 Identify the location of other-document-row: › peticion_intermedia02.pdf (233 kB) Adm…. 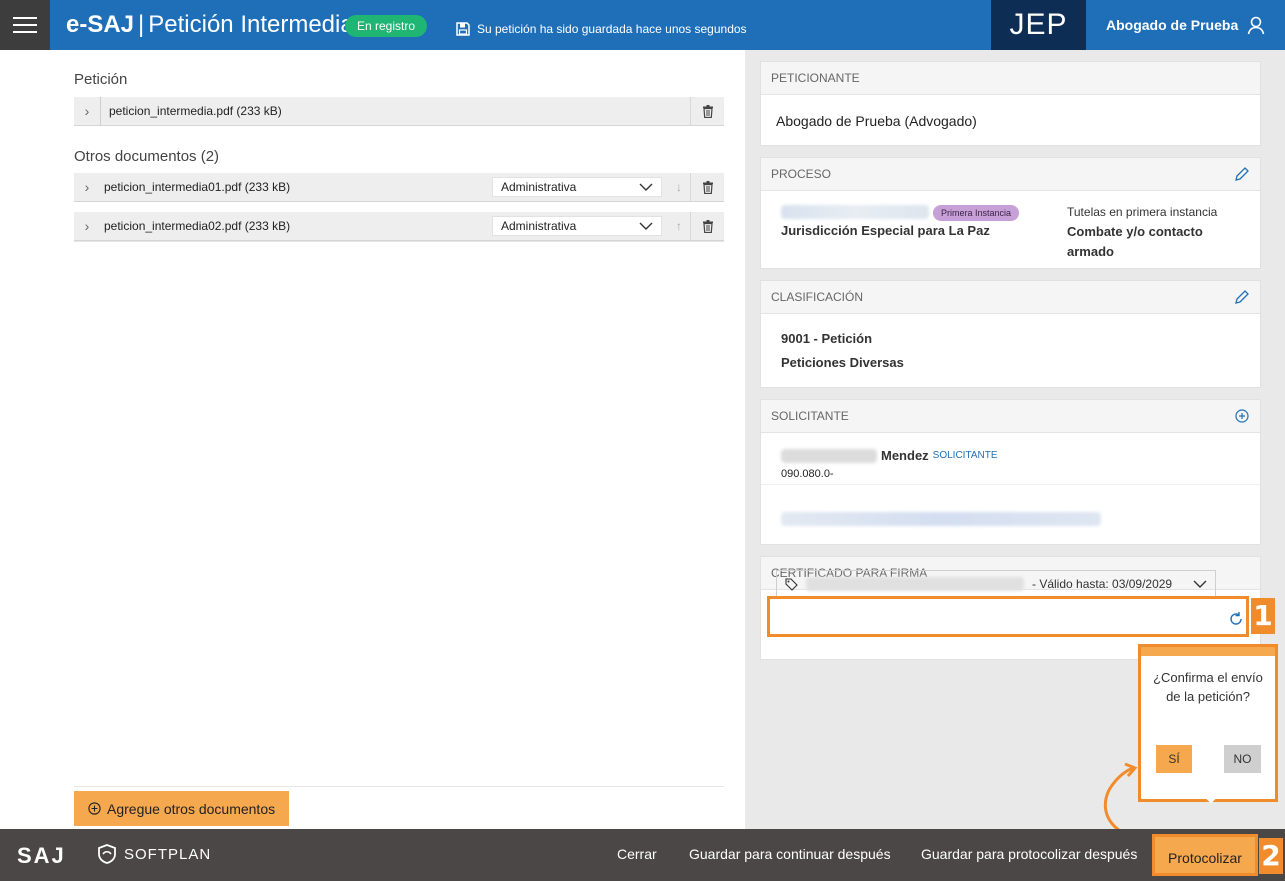
(399, 226).